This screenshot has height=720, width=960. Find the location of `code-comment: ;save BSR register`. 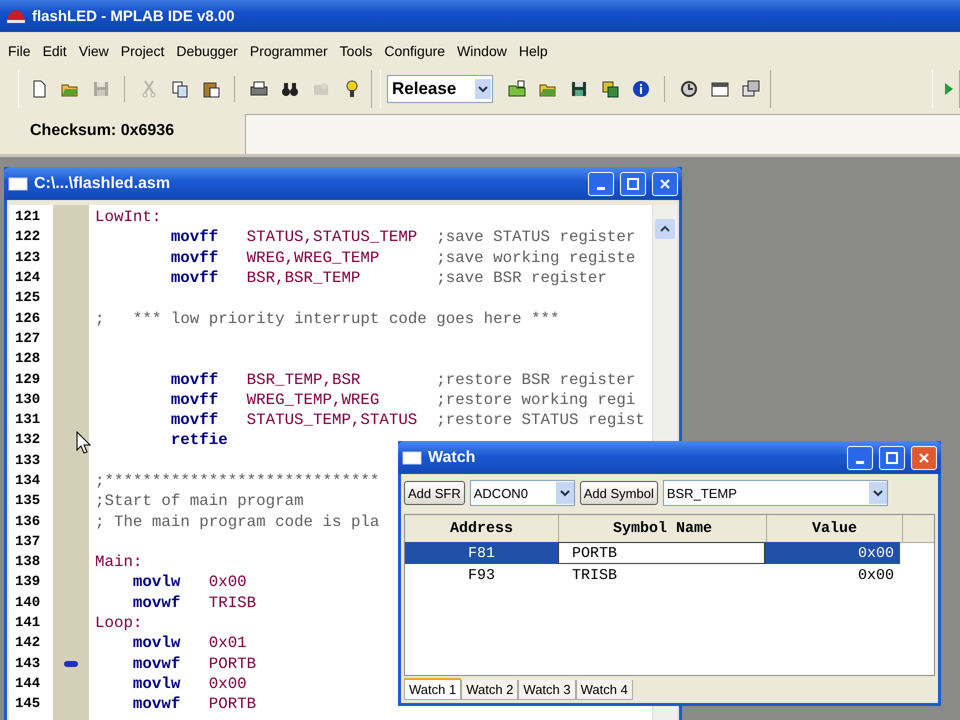

code-comment: ;save BSR register is located at coordinates (521, 278).